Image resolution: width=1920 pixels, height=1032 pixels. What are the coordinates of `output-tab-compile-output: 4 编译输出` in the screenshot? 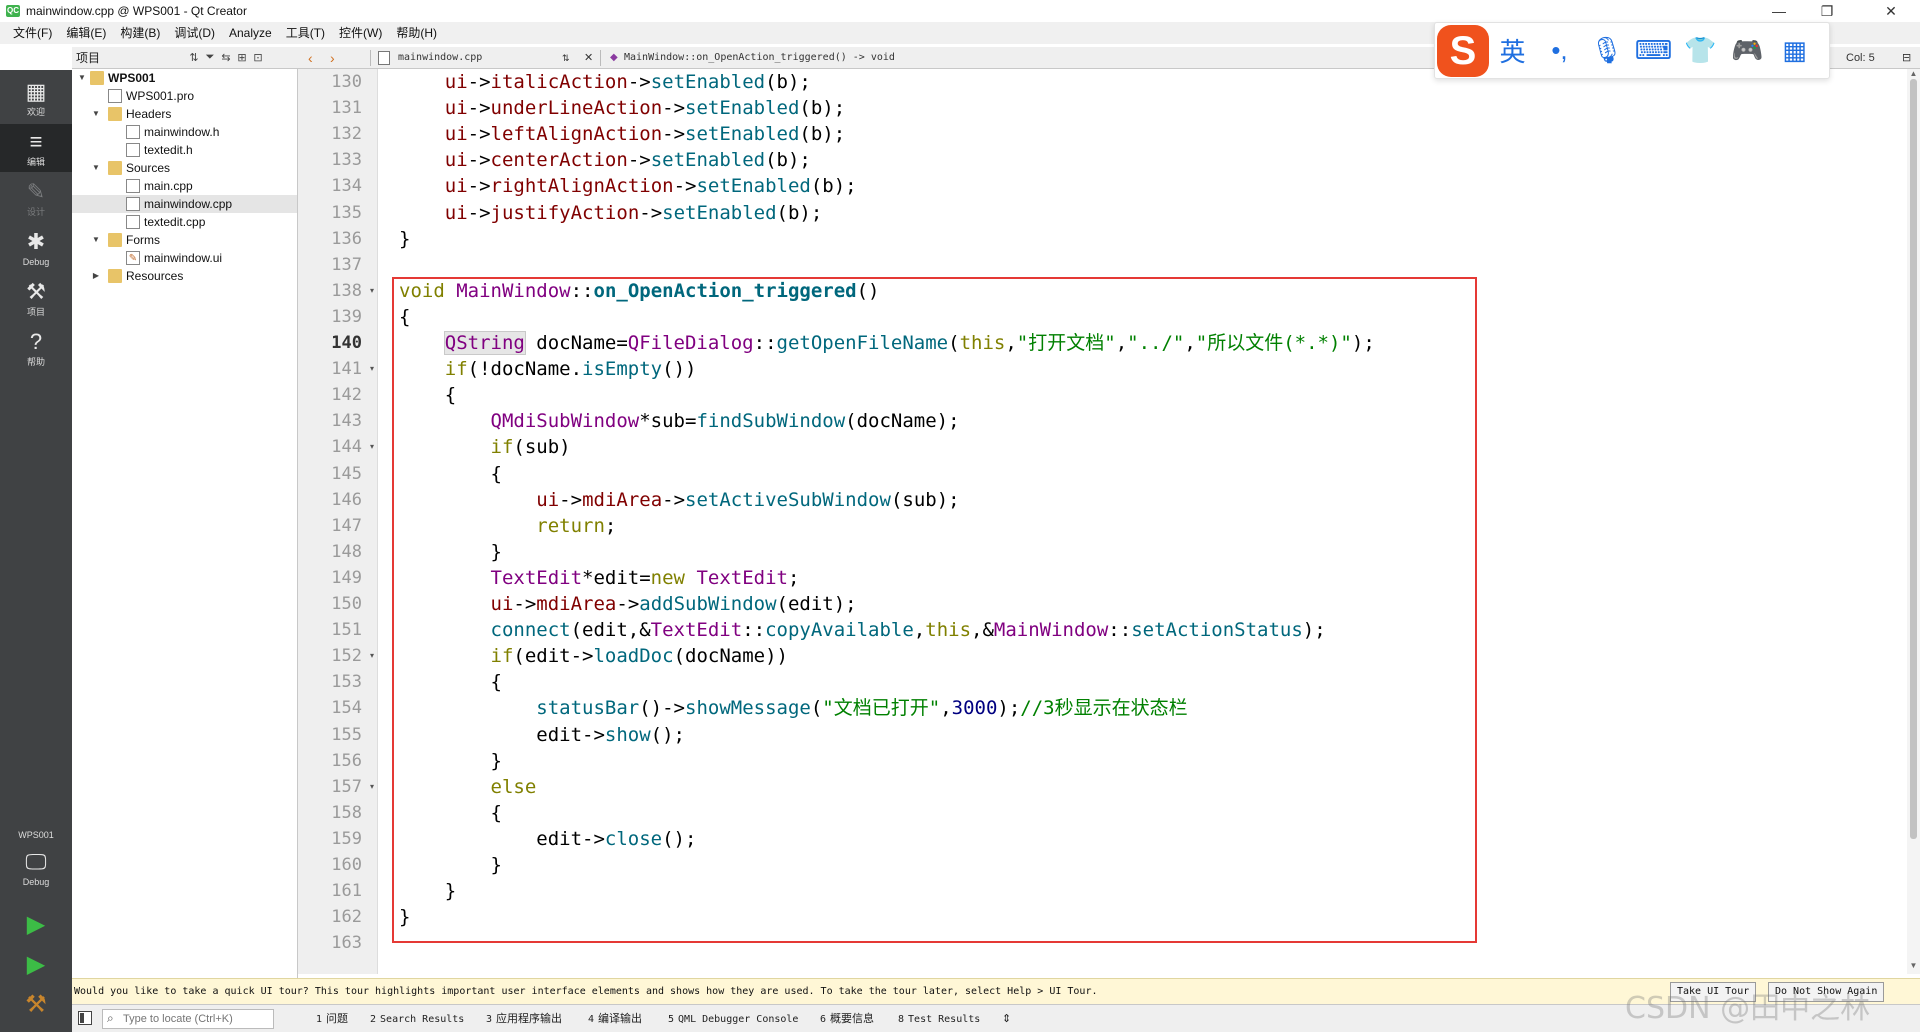 It's located at (615, 1018).